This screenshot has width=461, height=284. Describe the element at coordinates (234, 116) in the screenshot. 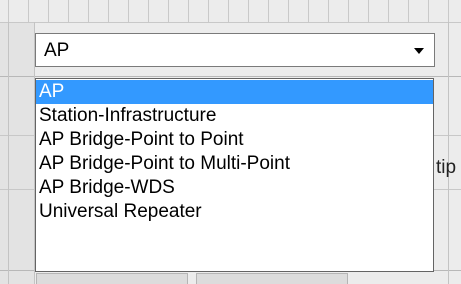

I see `mode-option-station-infrastructure: Station-Infrastructure` at that location.